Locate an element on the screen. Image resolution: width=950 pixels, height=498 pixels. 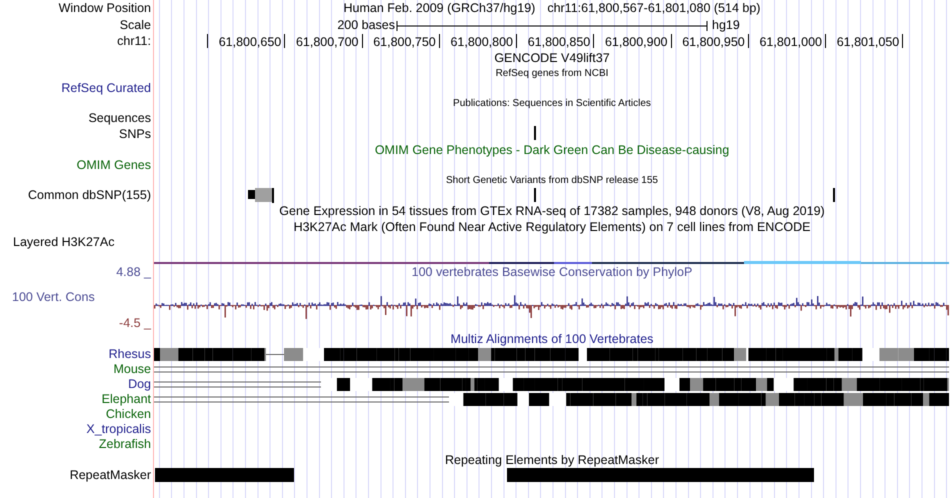
variant-drawing is located at coordinates (261, 196).